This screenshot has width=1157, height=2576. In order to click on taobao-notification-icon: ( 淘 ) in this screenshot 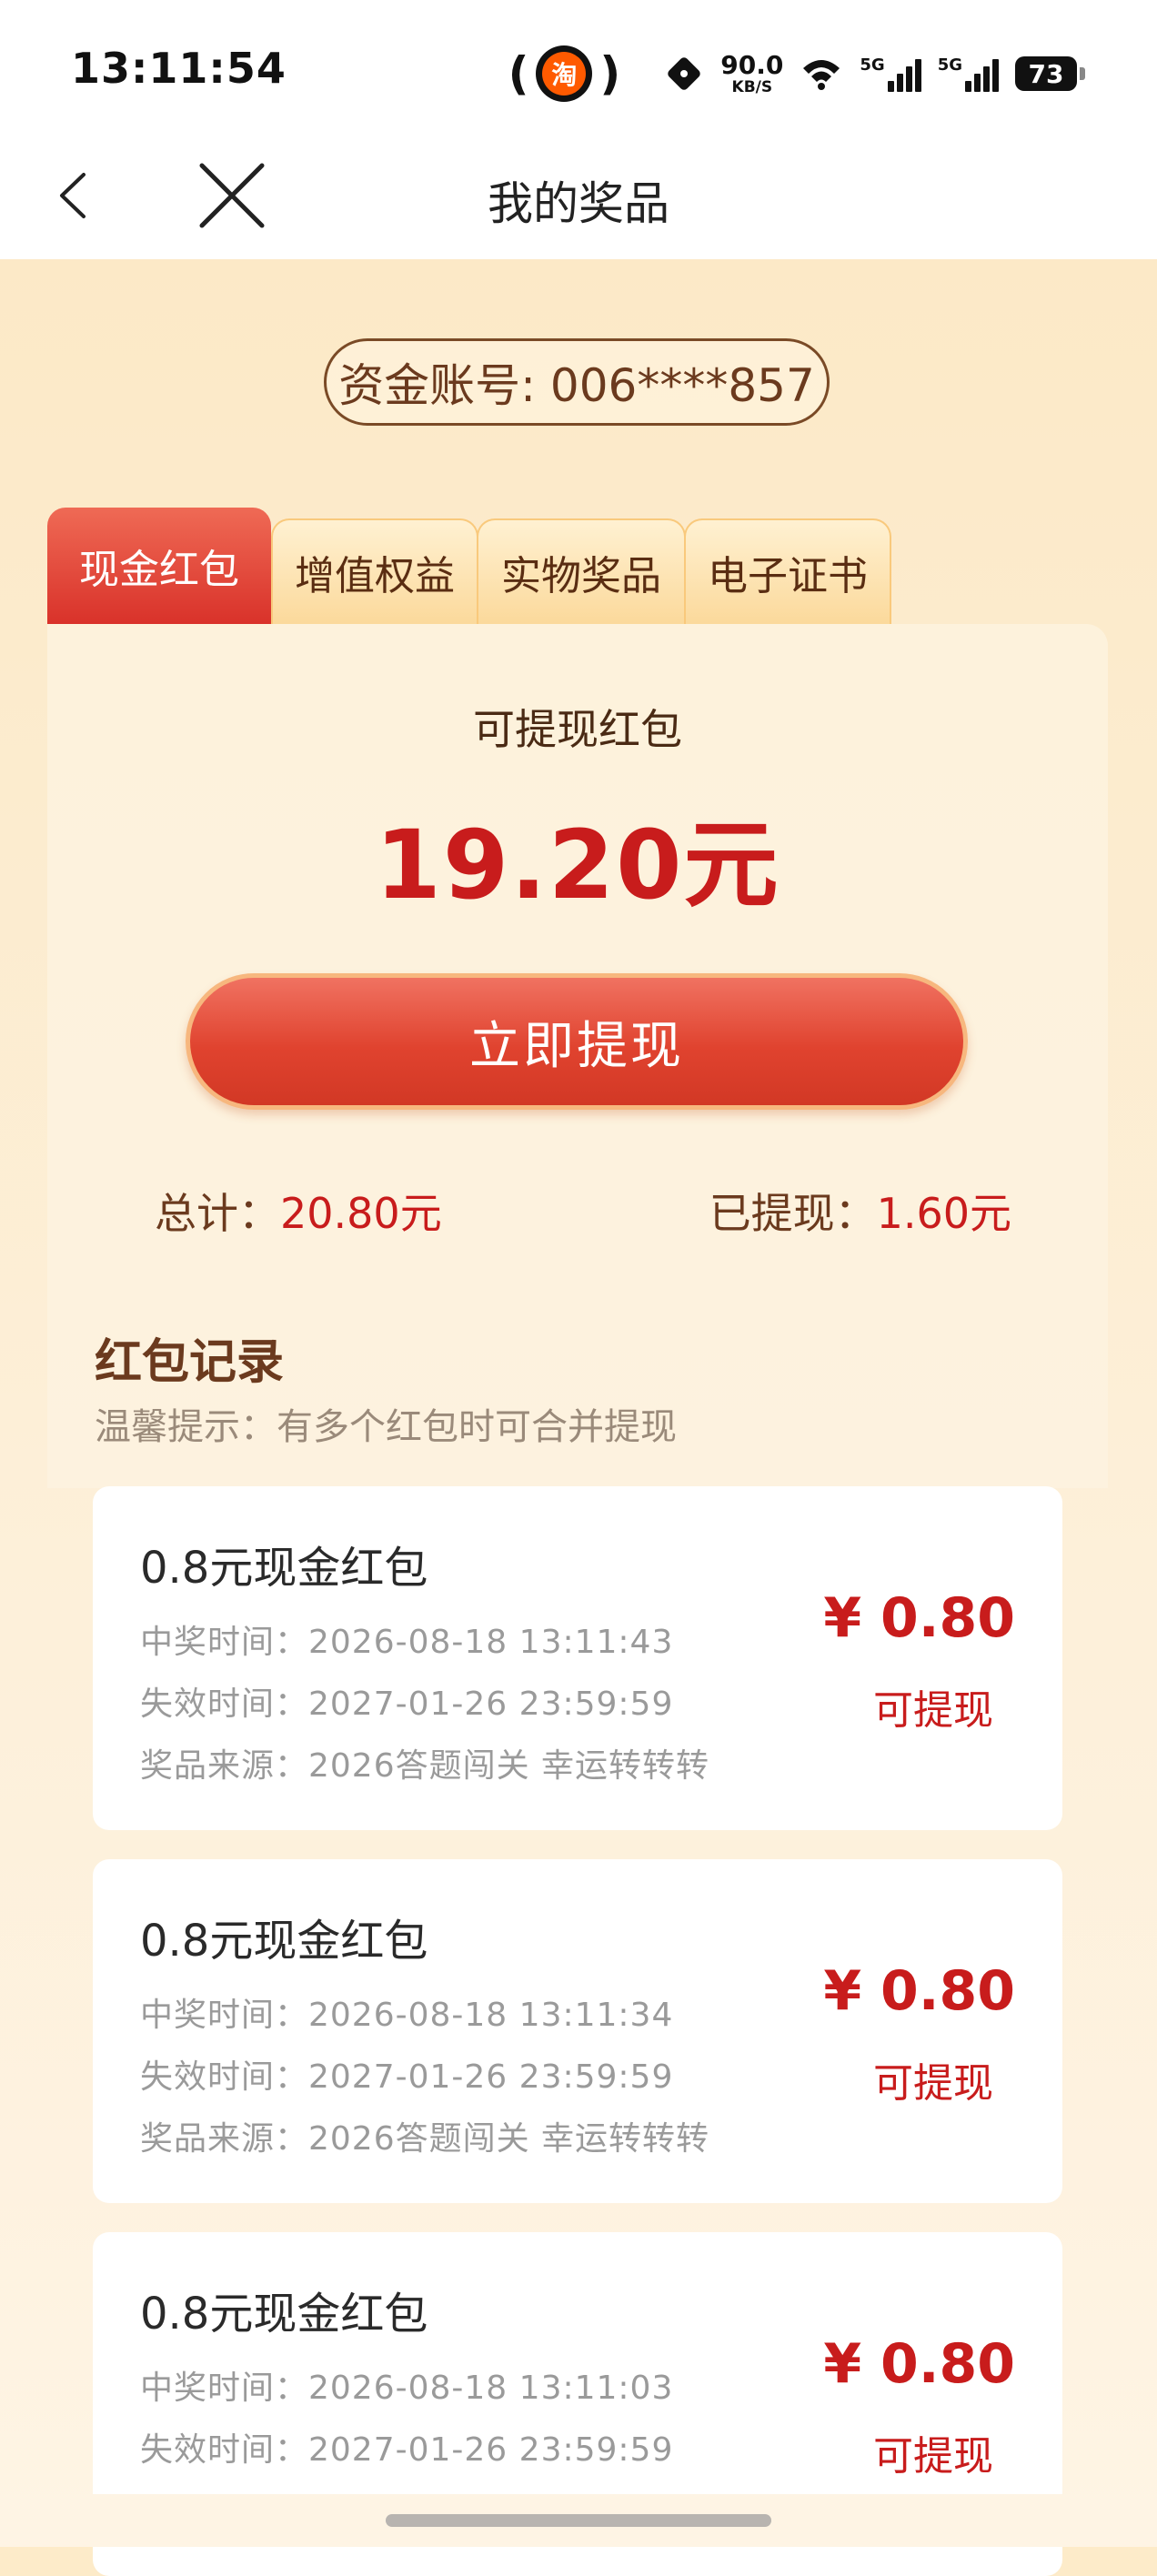, I will do `click(564, 73)`.